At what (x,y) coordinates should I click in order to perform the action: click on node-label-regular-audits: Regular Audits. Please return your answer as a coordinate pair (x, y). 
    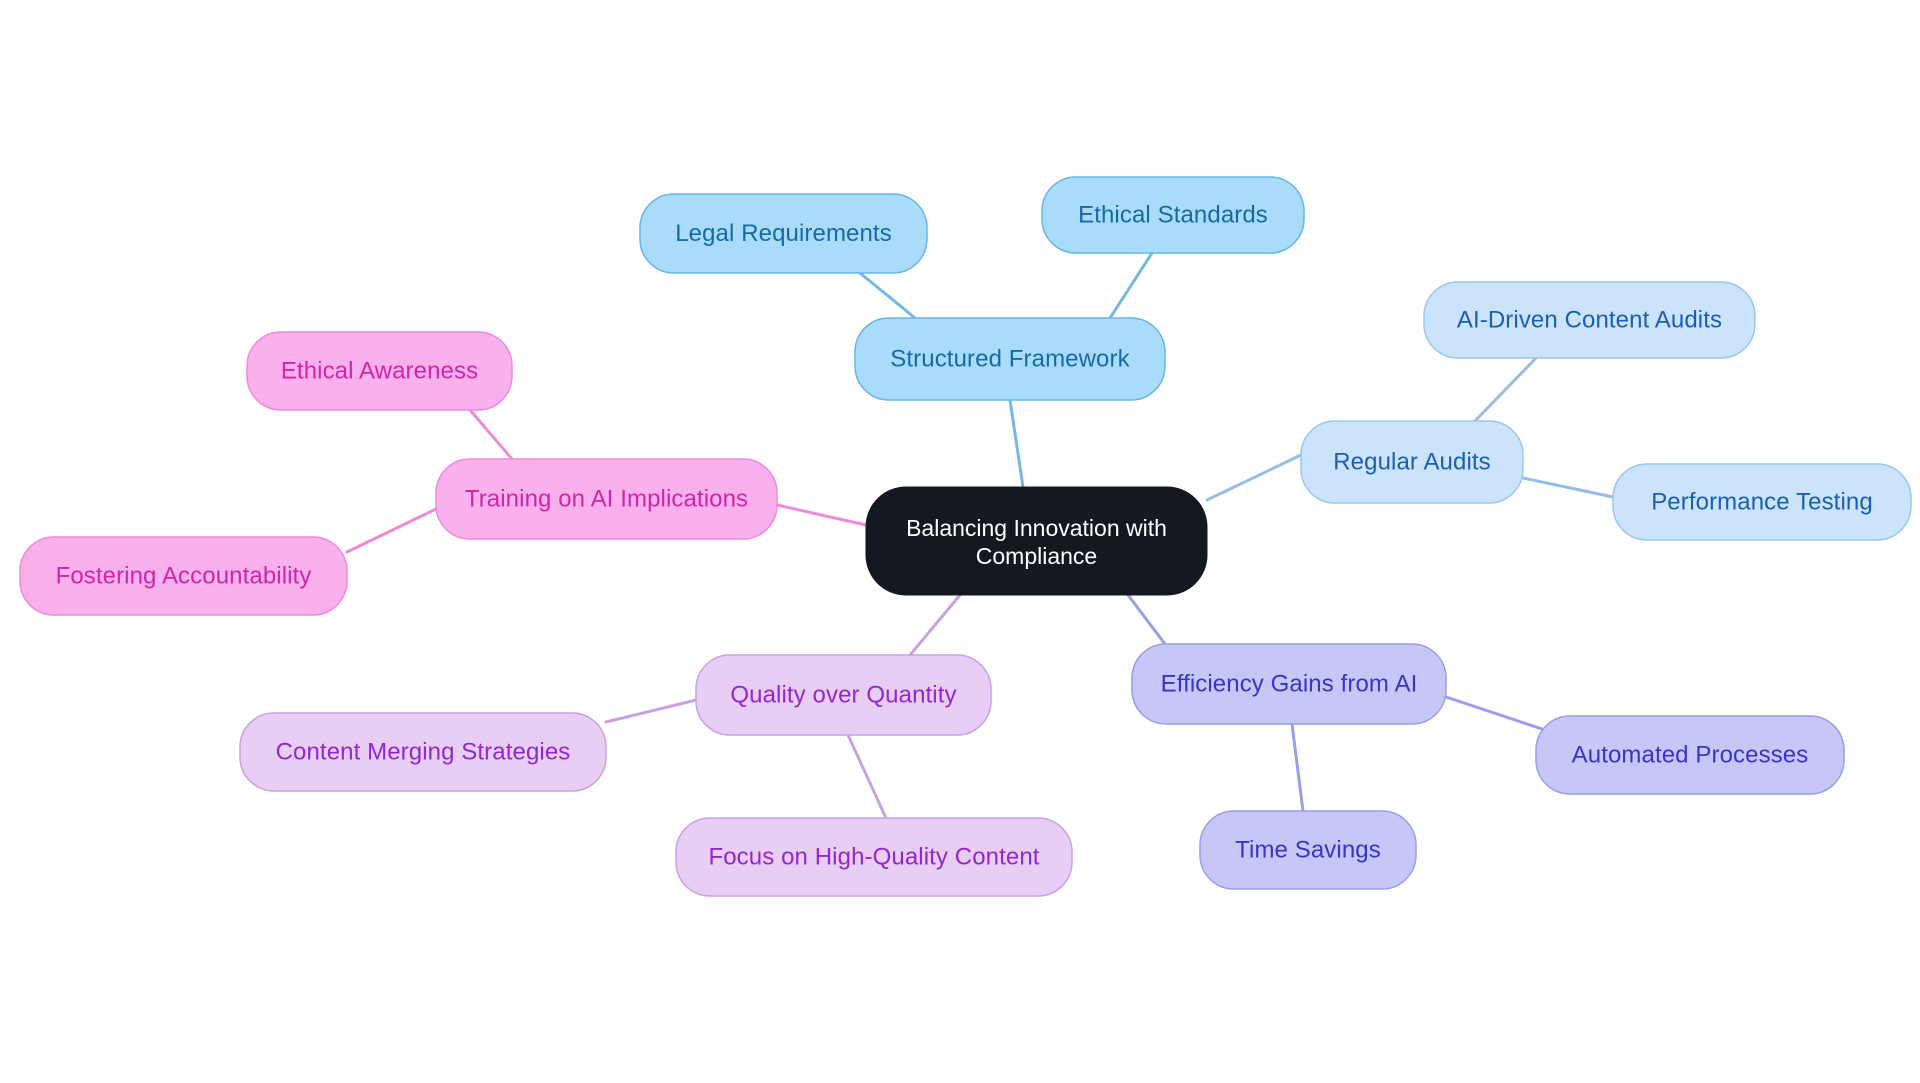
    Looking at the image, I should click on (1412, 461).